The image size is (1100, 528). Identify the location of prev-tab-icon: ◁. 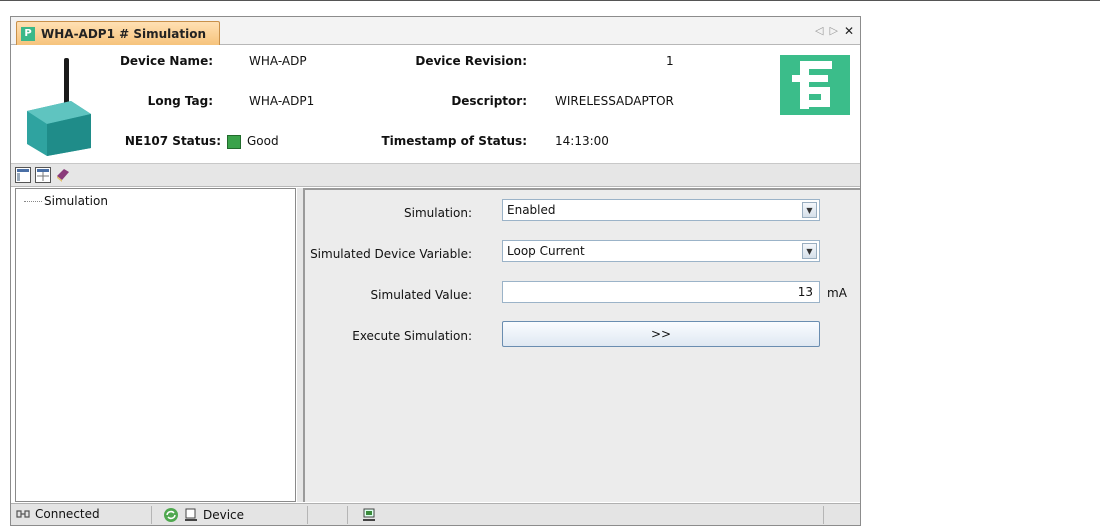
(819, 31).